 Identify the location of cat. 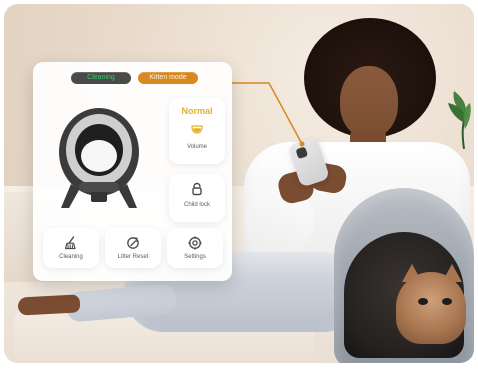
(431, 308).